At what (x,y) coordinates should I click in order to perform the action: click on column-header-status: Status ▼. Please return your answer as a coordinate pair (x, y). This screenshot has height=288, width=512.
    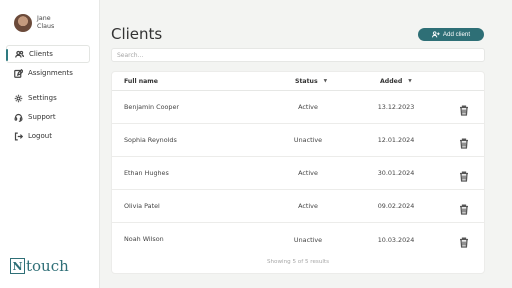
    Looking at the image, I should click on (311, 81).